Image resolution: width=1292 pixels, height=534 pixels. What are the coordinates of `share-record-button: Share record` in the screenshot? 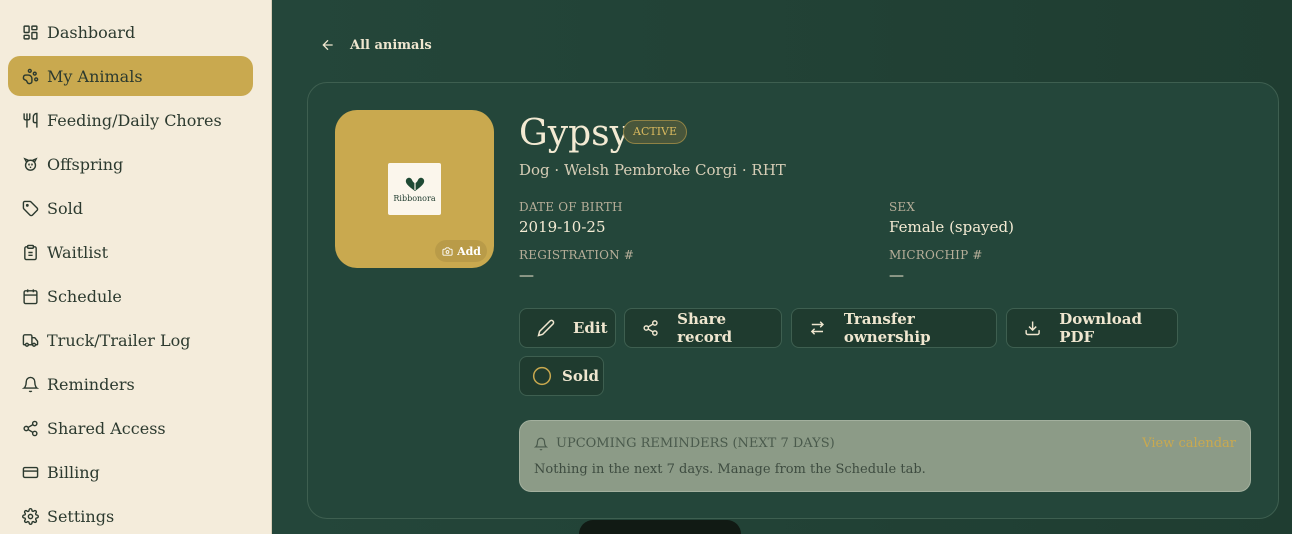 It's located at (703, 328).